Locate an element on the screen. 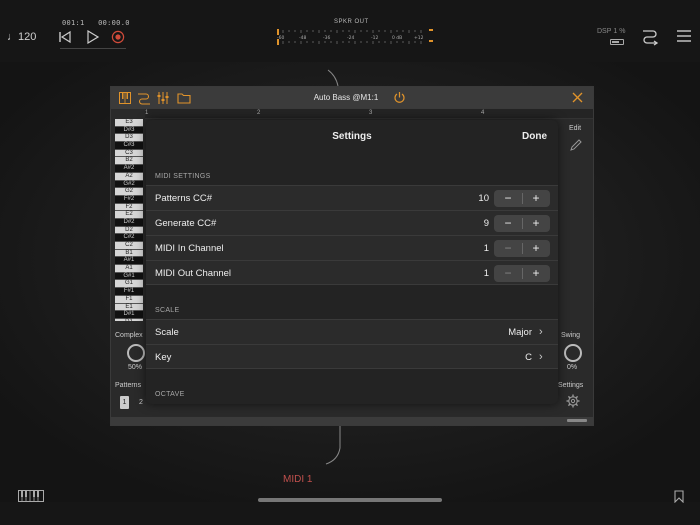  piano-key: D#2 is located at coordinates (129, 222).